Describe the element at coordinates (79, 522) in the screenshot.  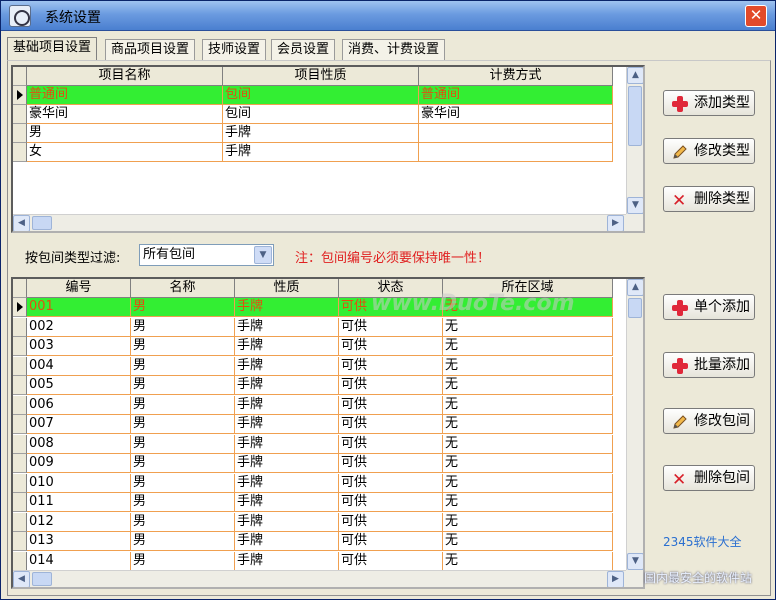
I see `table-cell: 012` at that location.